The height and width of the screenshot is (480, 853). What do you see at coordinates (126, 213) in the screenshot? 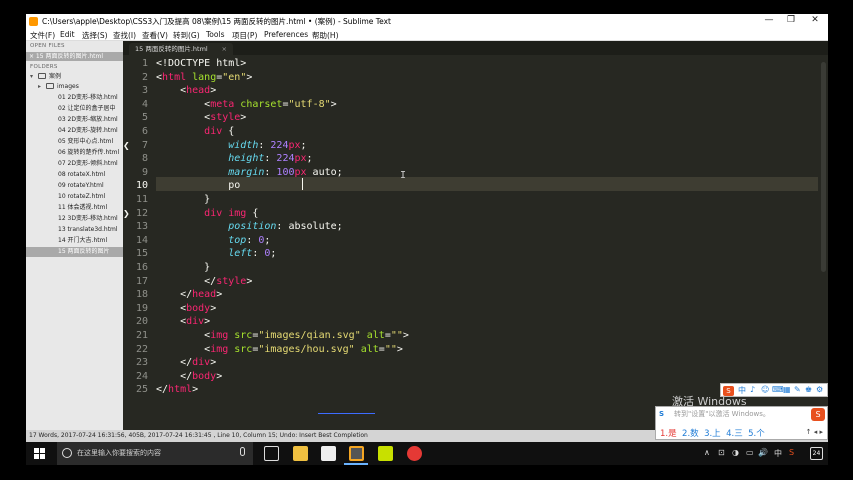
I see `fold-marker-icon: ❯` at bounding box center [126, 213].